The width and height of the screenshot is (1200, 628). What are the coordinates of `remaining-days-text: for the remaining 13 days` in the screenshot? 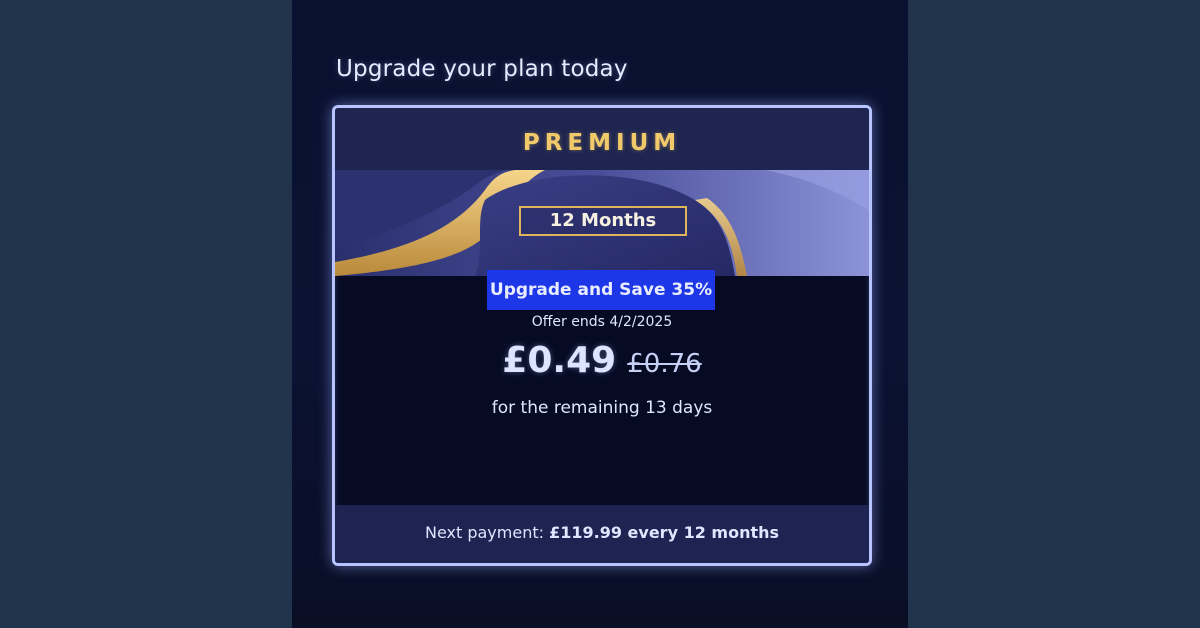 It's located at (602, 408).